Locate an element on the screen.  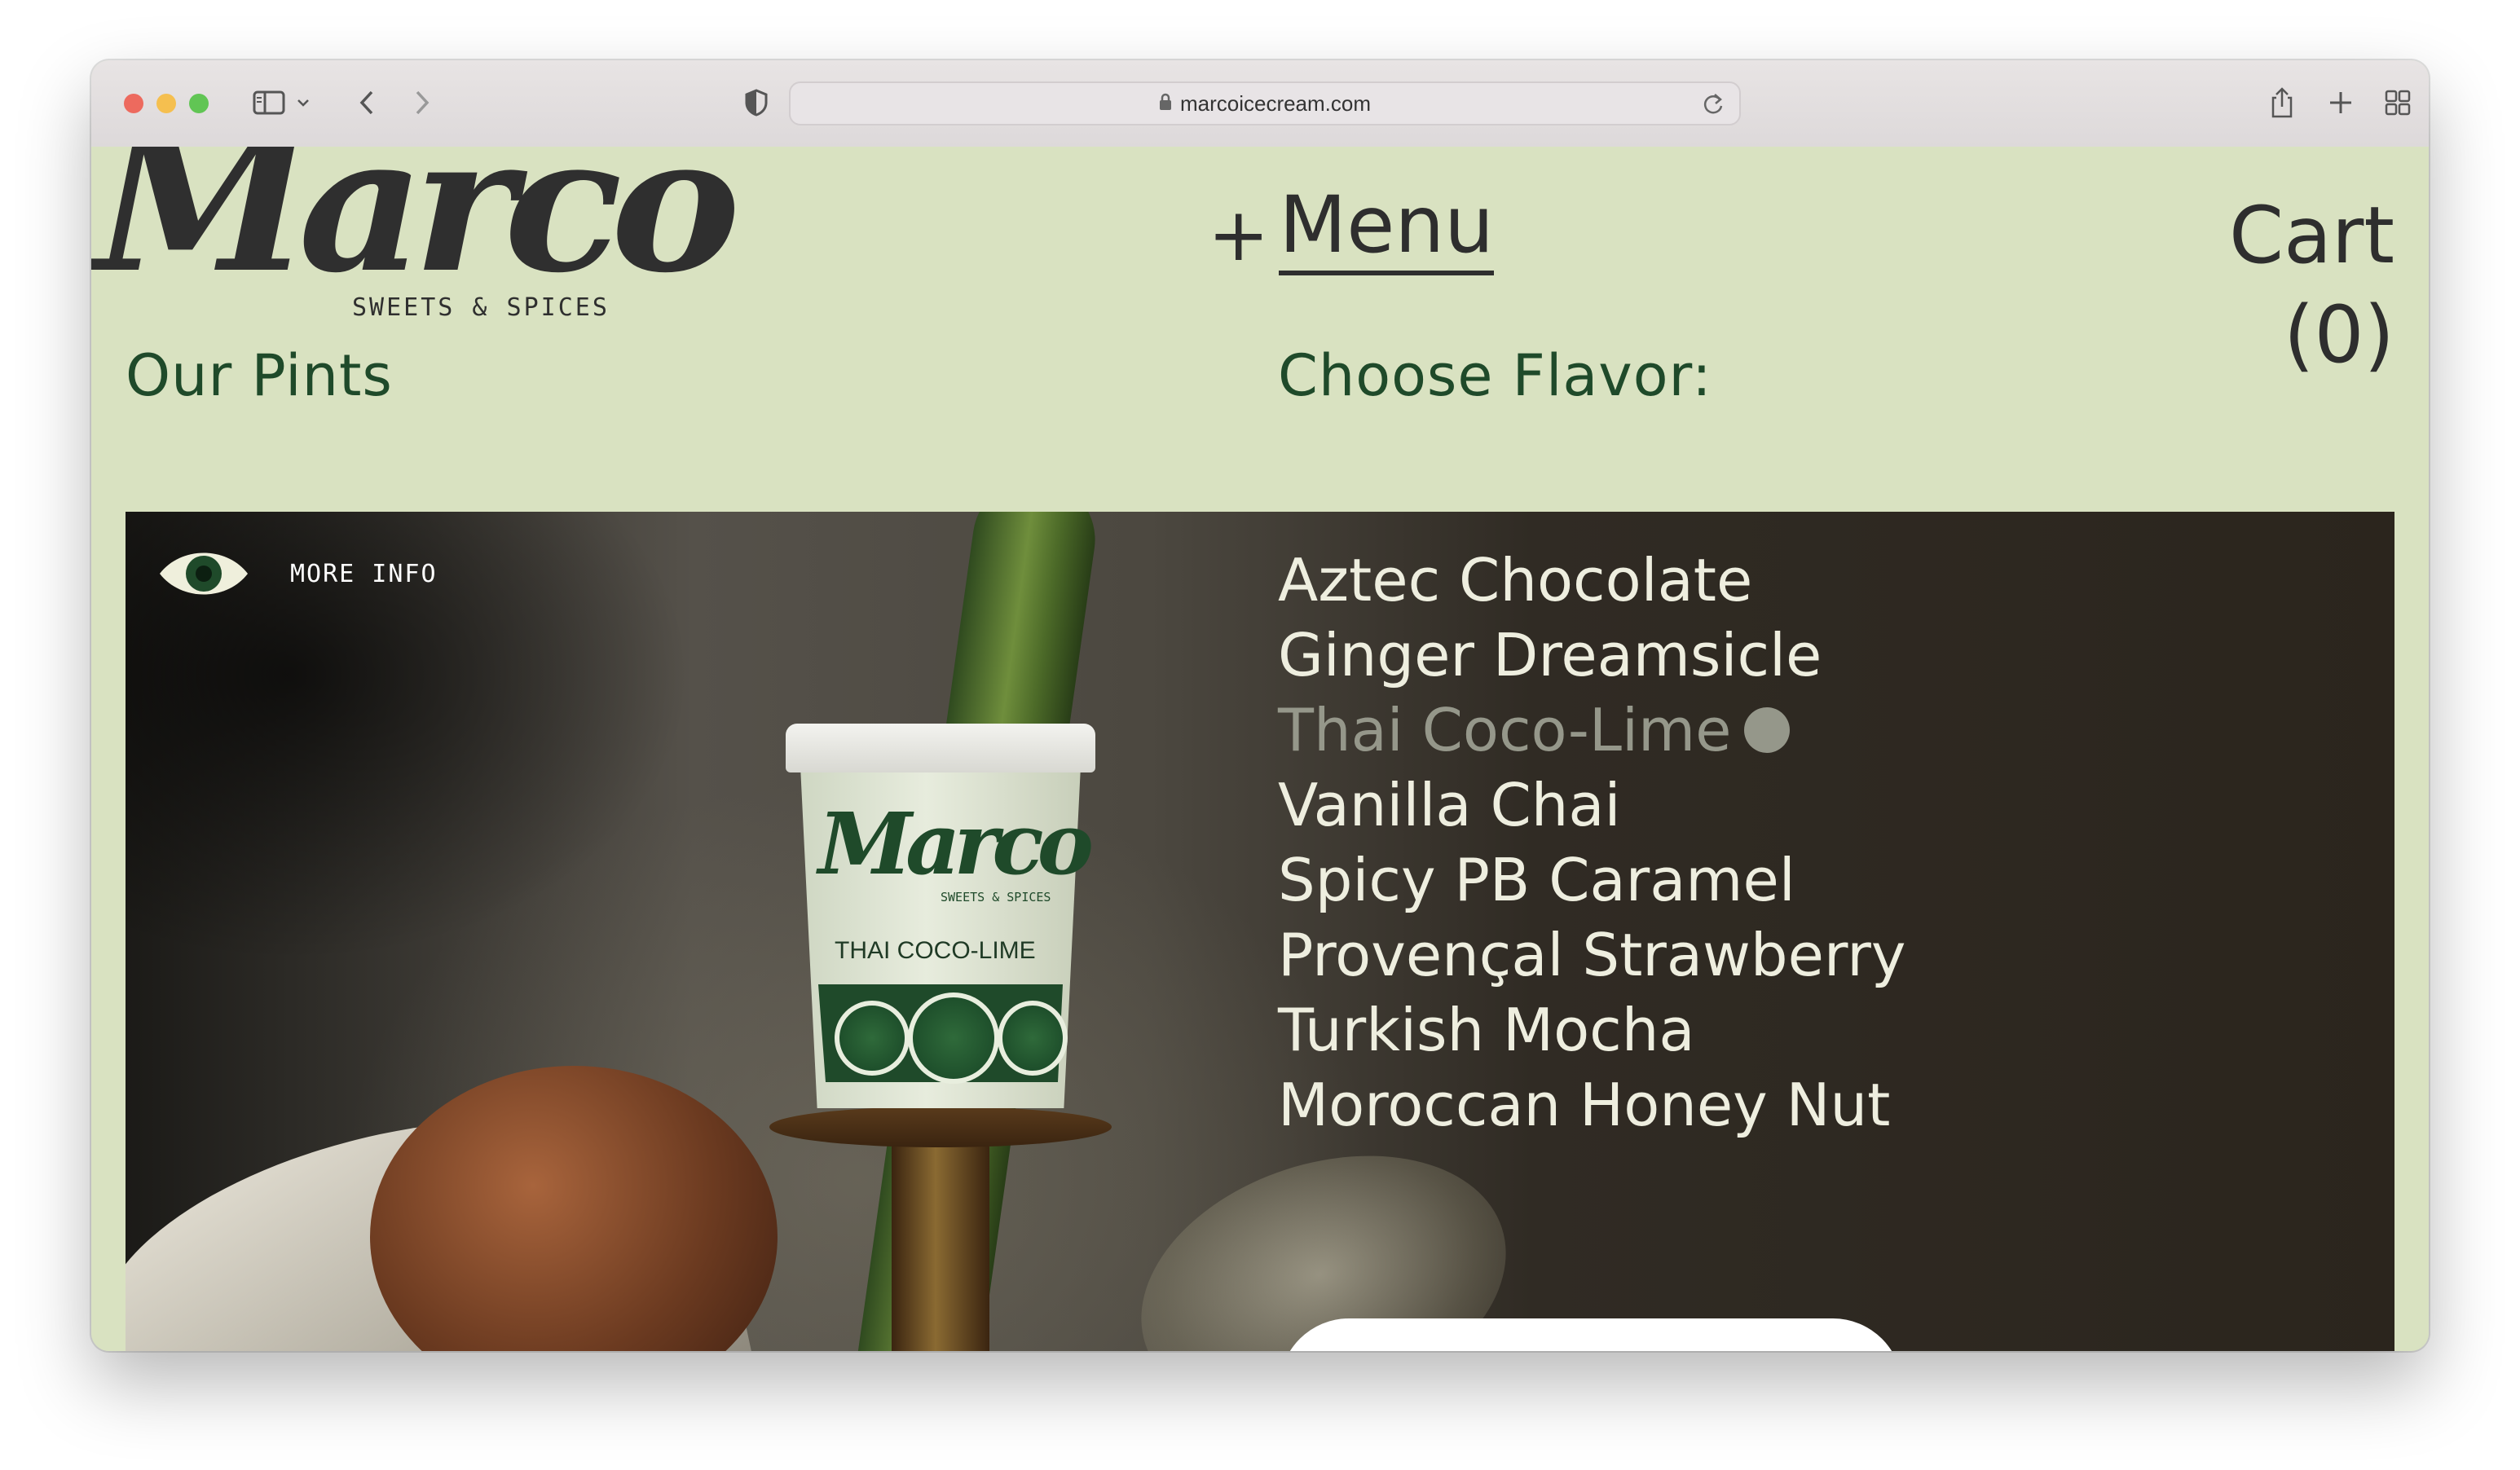
pedestal-stem is located at coordinates (940, 1241).